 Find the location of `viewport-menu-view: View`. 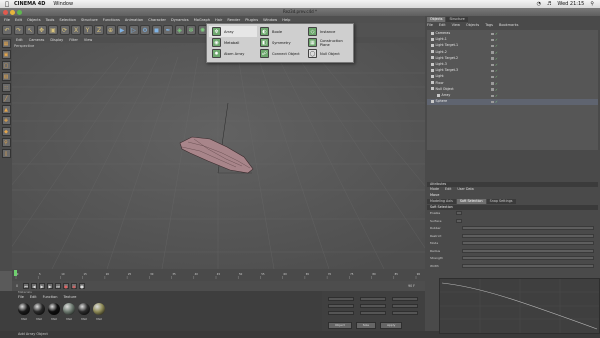

viewport-menu-view: View is located at coordinates (88, 40).